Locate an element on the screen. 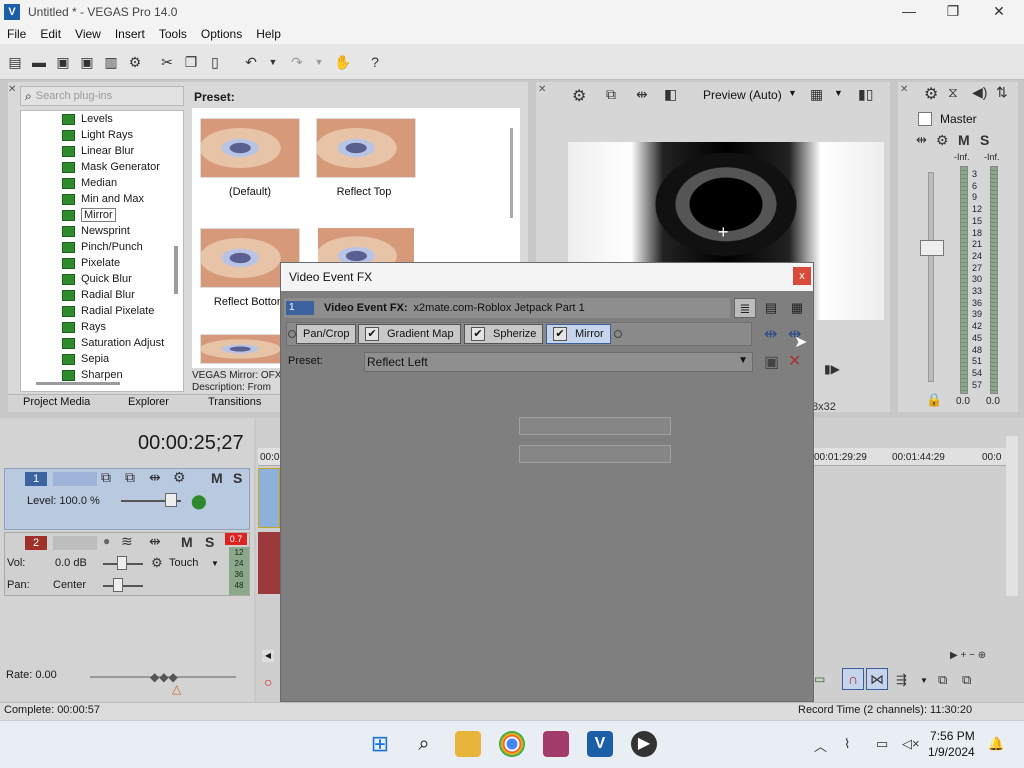  track-2-vol-knob is located at coordinates (122, 563).